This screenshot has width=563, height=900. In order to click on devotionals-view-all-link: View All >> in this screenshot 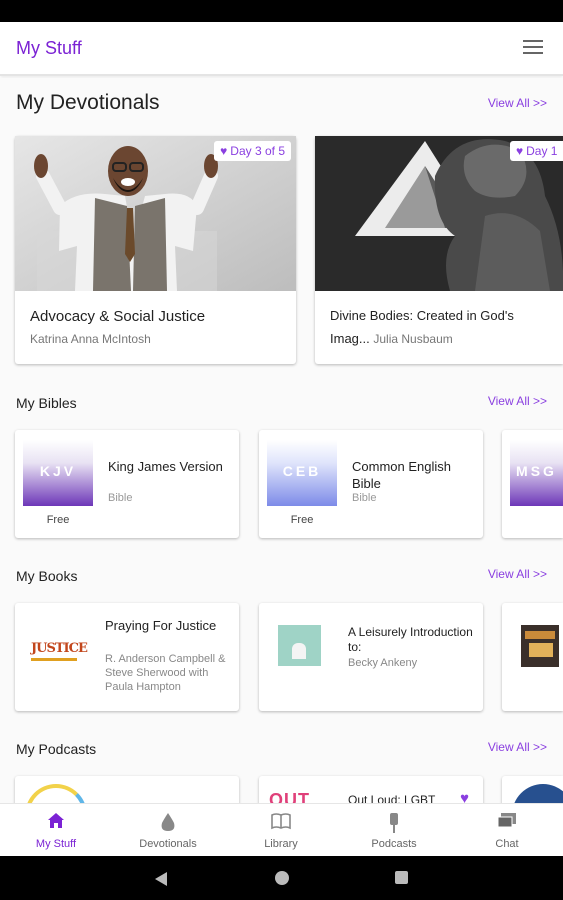, I will do `click(517, 103)`.